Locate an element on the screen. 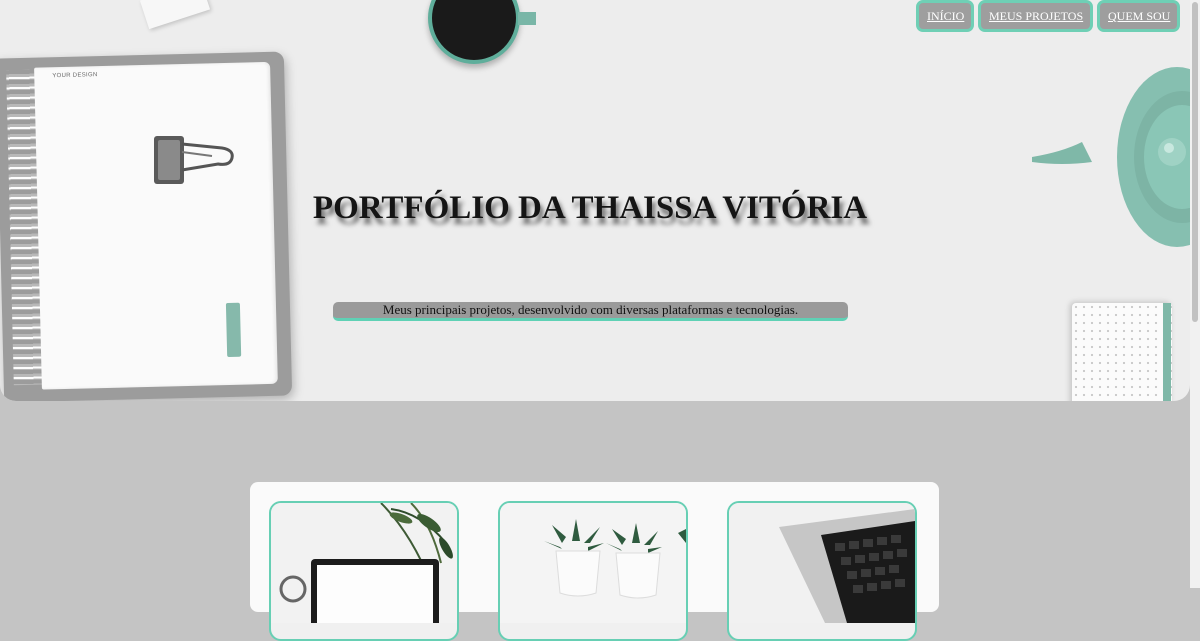 The image size is (1200, 641). notepad-decoration is located at coordinates (1122, 352).